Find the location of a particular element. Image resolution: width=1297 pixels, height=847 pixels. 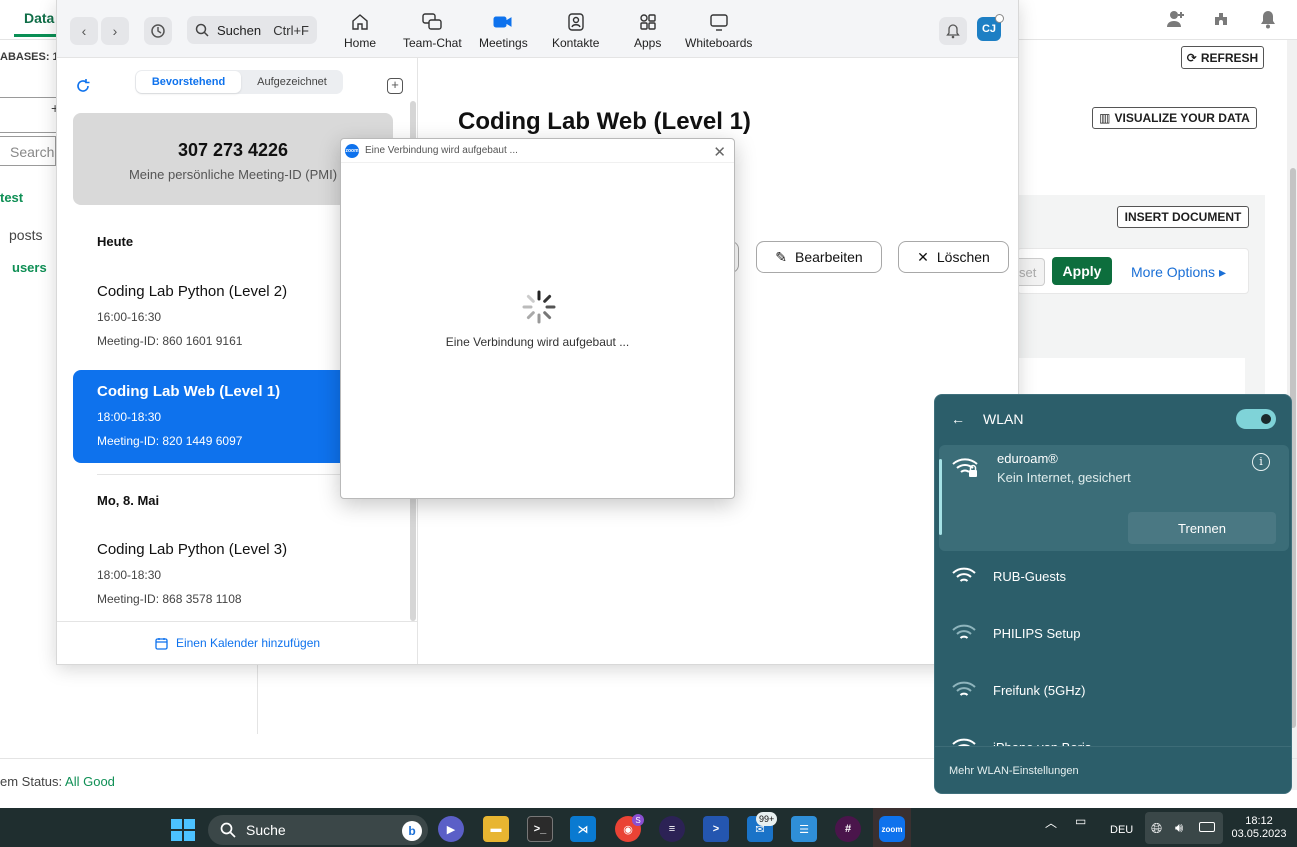

tab-upcoming: Bevorstehend is located at coordinates (188, 82).